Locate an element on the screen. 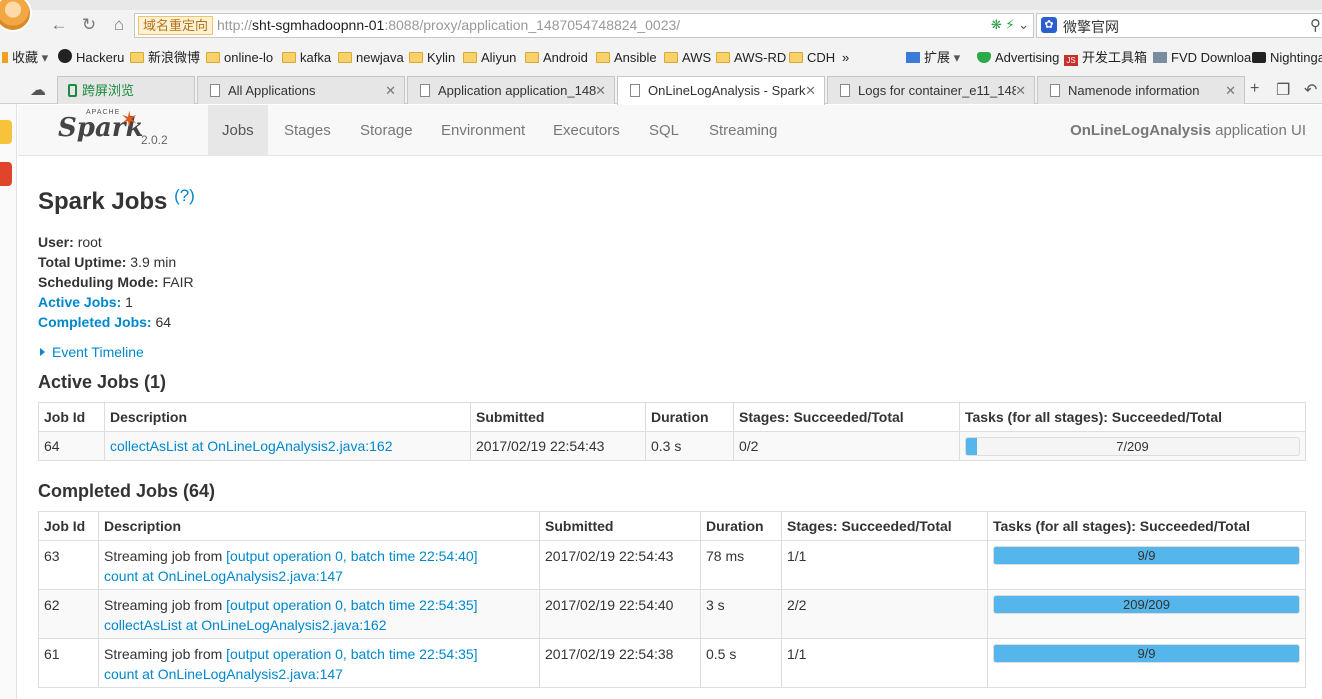 The height and width of the screenshot is (699, 1322). lightning-icon: ⚡ is located at coordinates (1009, 24).